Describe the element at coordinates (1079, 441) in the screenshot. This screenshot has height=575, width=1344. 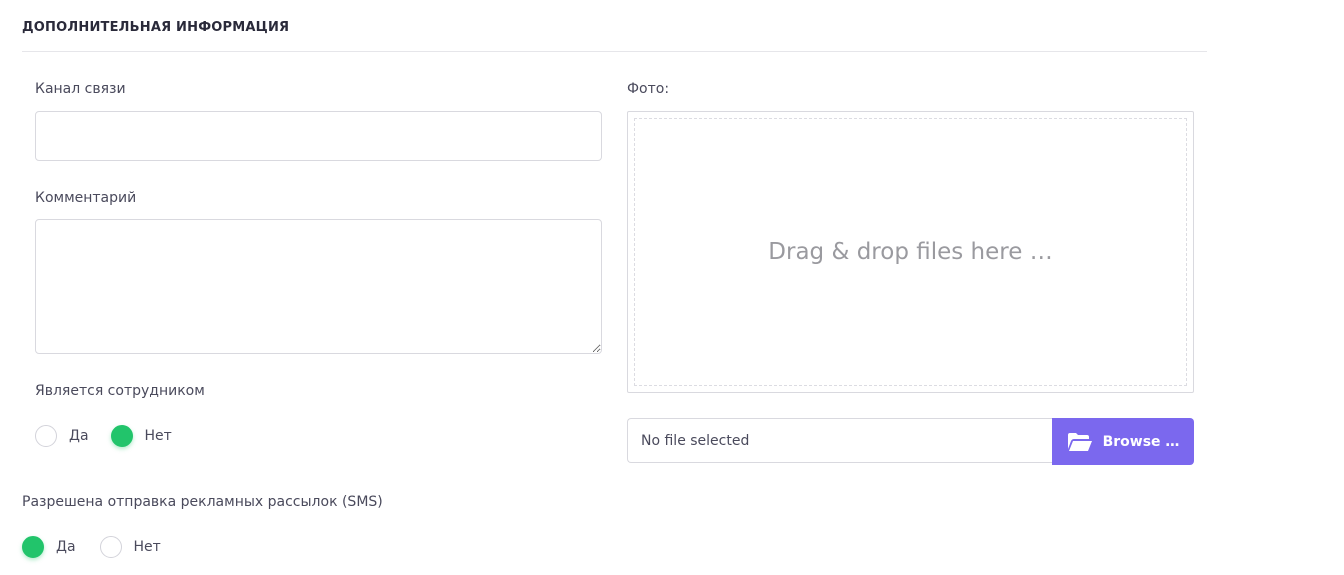
I see `folder-open-icon` at that location.